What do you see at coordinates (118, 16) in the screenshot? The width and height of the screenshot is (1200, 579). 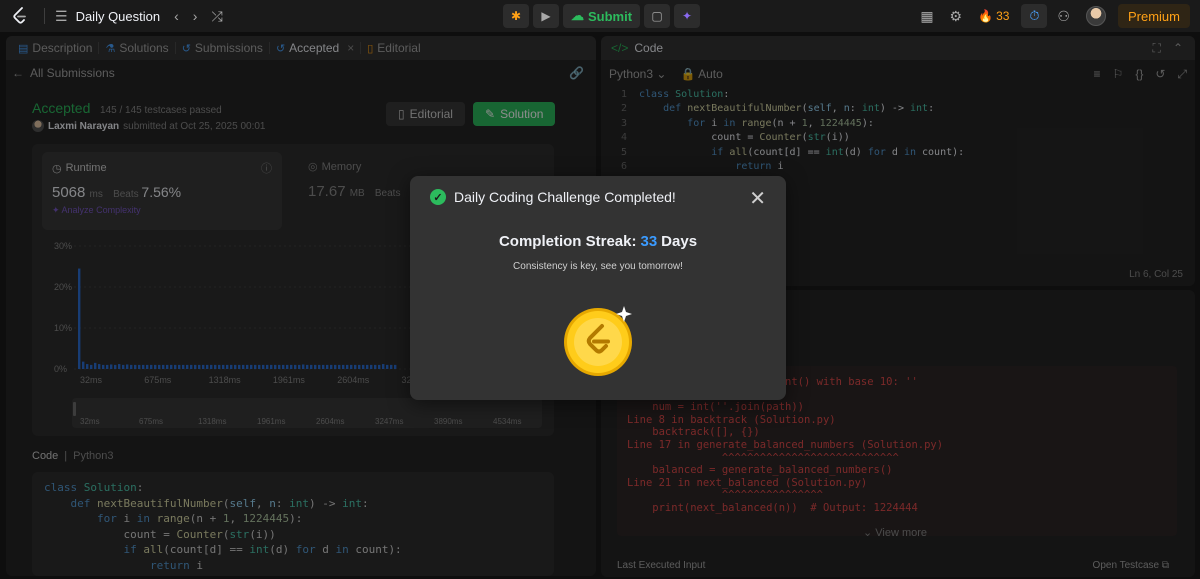 I see `problem-list-title: Daily Question` at bounding box center [118, 16].